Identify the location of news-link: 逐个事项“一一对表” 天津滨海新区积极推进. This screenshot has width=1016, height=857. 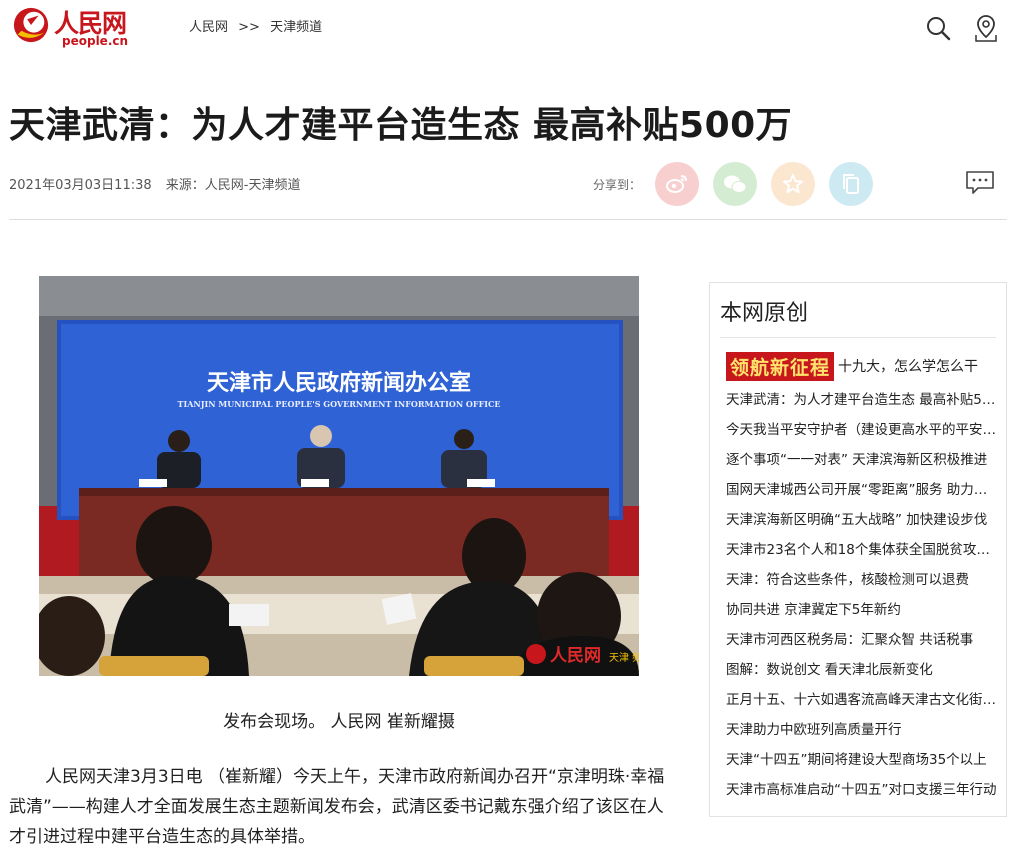
(862, 460).